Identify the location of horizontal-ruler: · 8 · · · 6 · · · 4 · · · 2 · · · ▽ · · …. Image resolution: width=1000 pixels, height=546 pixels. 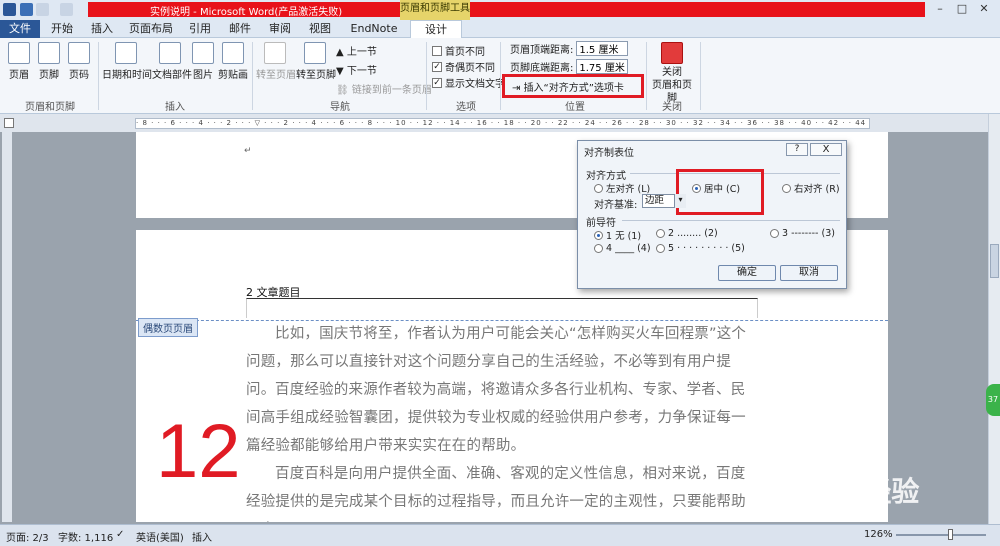
(502, 123).